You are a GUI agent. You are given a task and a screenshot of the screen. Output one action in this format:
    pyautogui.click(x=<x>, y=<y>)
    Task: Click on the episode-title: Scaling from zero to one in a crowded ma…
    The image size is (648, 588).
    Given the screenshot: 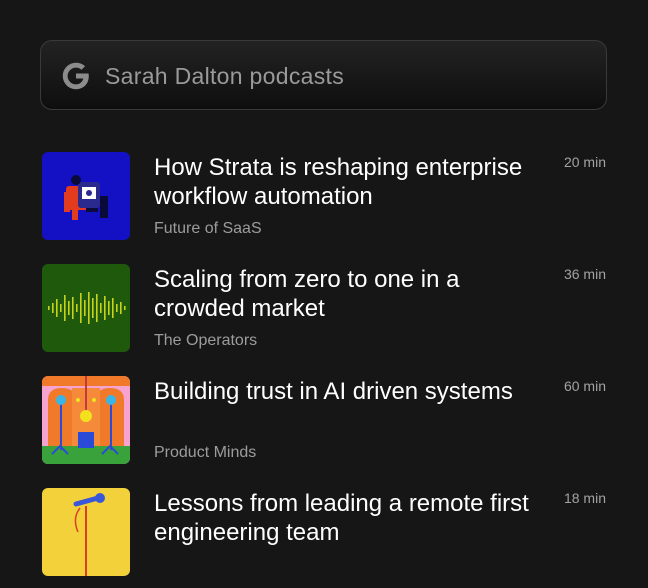 What is the action you would take?
    pyautogui.click(x=344, y=294)
    